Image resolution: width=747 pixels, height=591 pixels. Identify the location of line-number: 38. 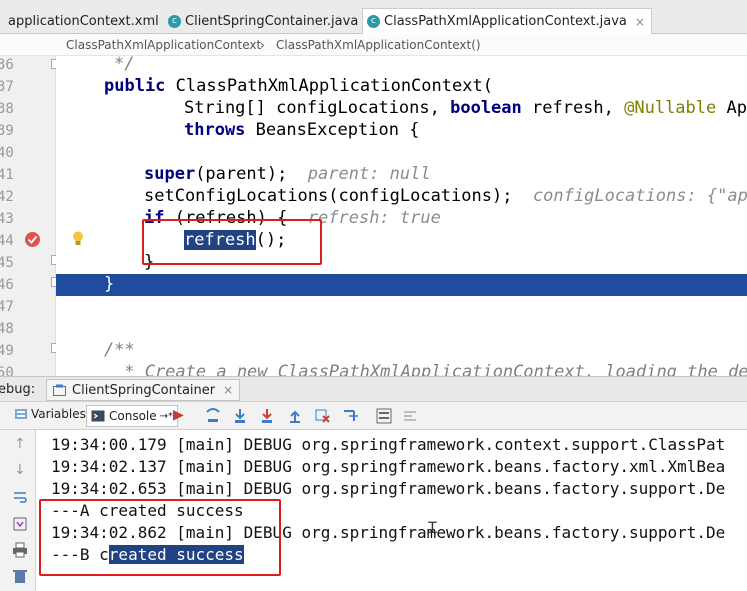
(7, 109).